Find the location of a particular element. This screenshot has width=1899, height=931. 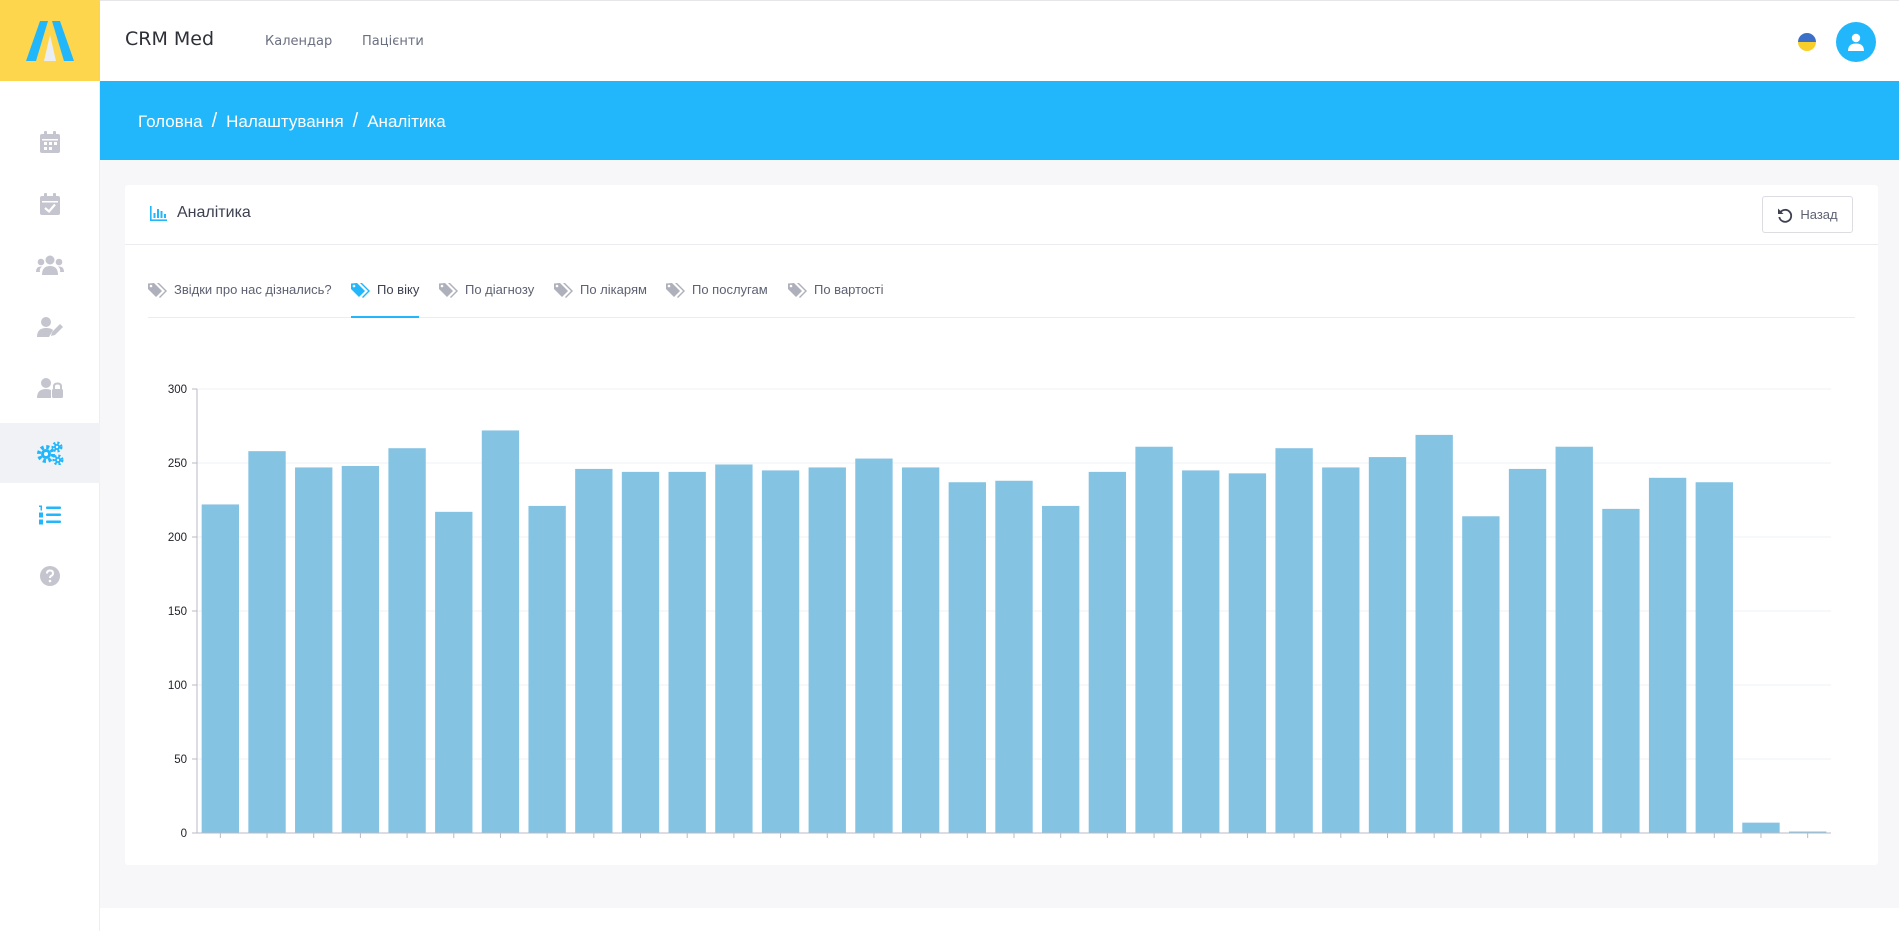

y-tick-label: 50 is located at coordinates (180, 760).